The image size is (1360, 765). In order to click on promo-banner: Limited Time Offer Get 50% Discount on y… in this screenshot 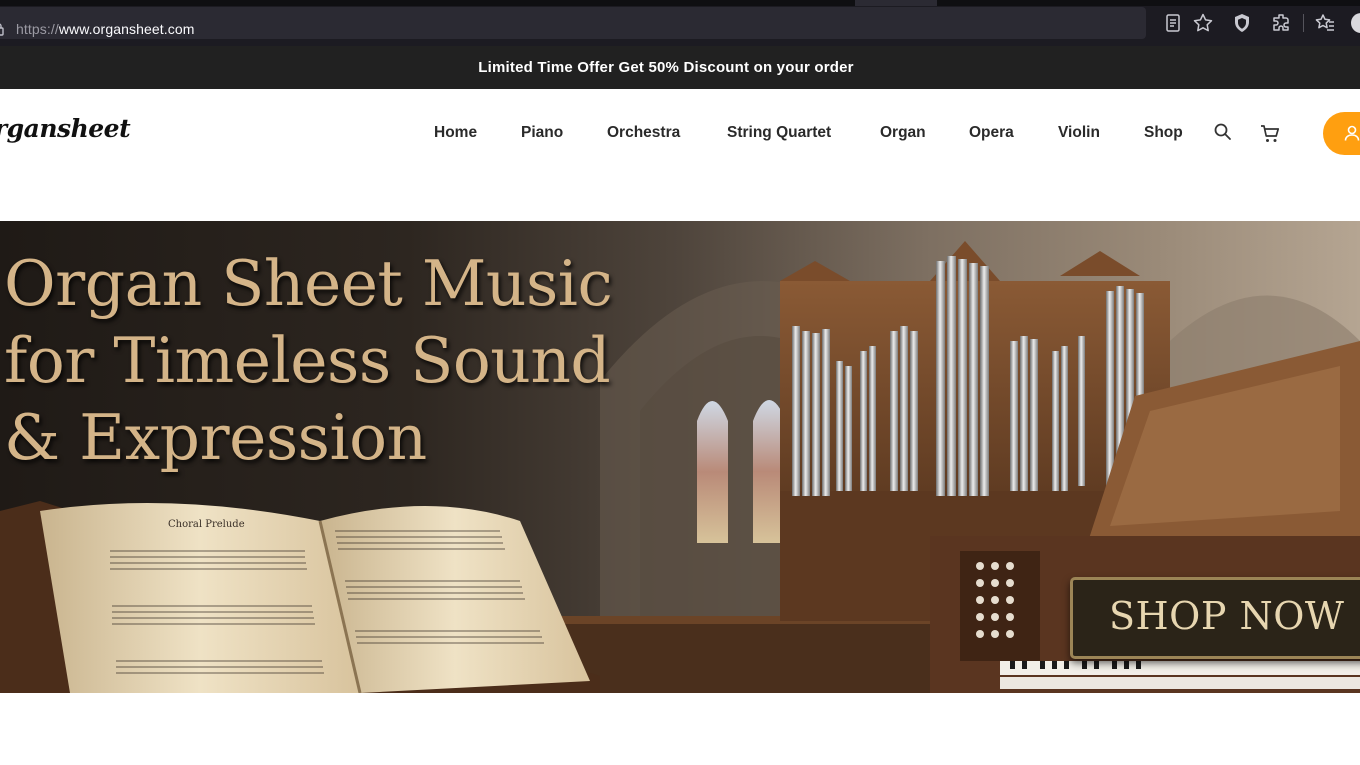, I will do `click(680, 67)`.